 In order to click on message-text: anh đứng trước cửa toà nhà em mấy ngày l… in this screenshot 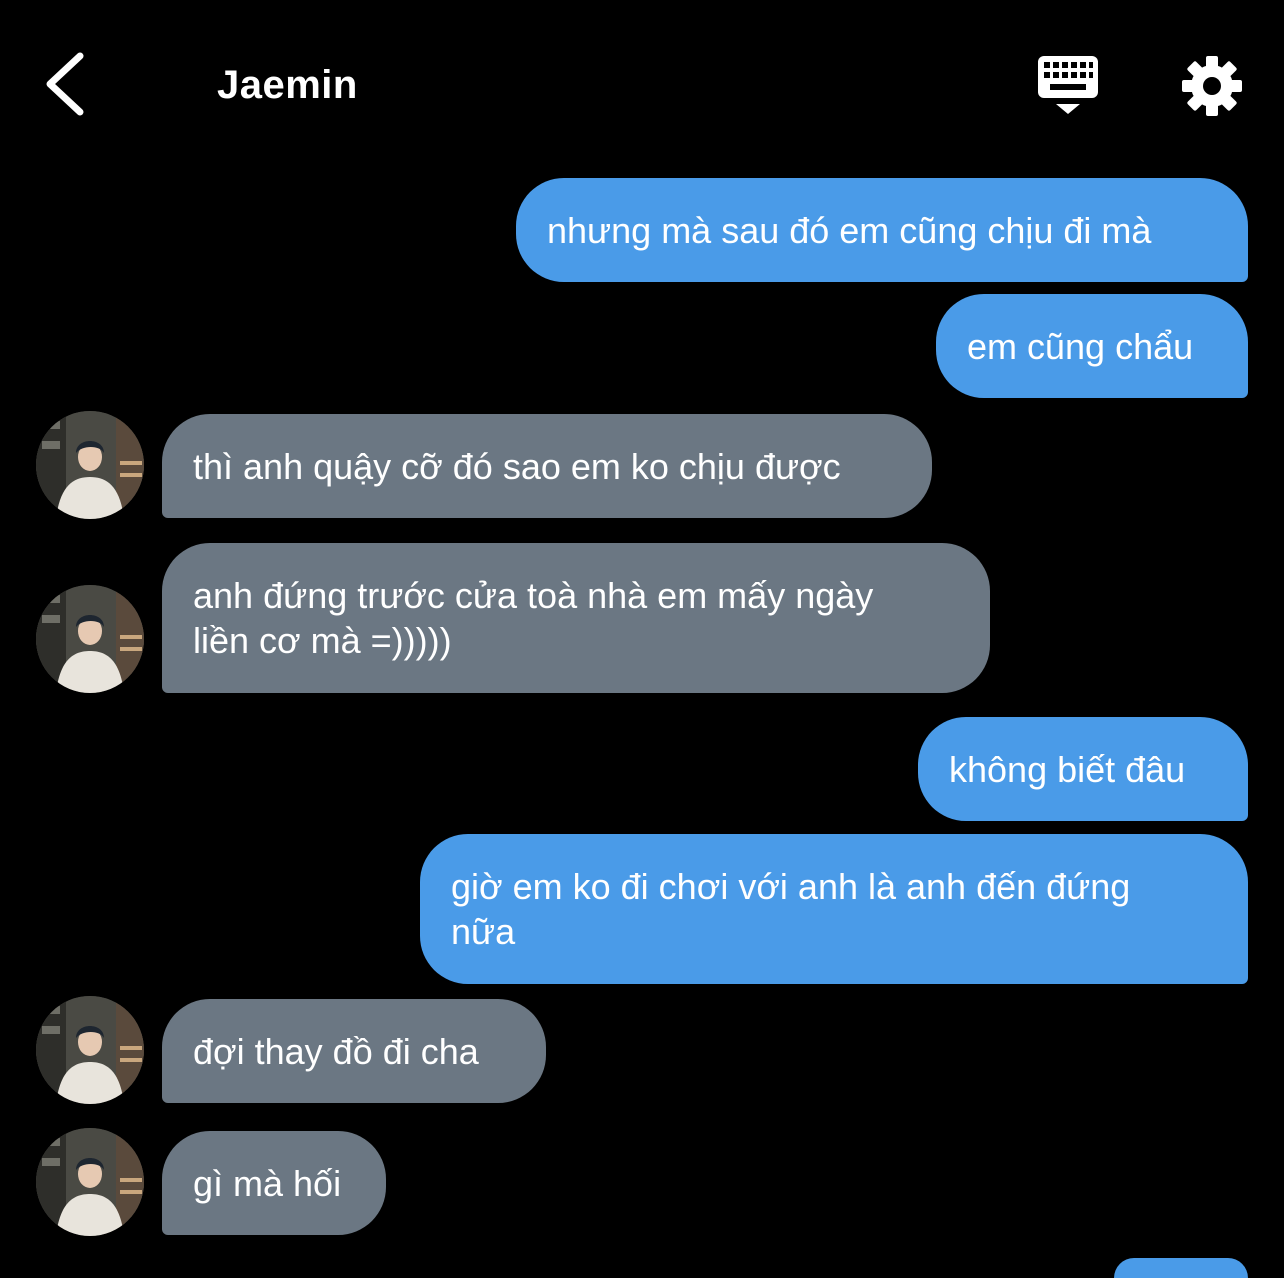, I will do `click(533, 618)`.